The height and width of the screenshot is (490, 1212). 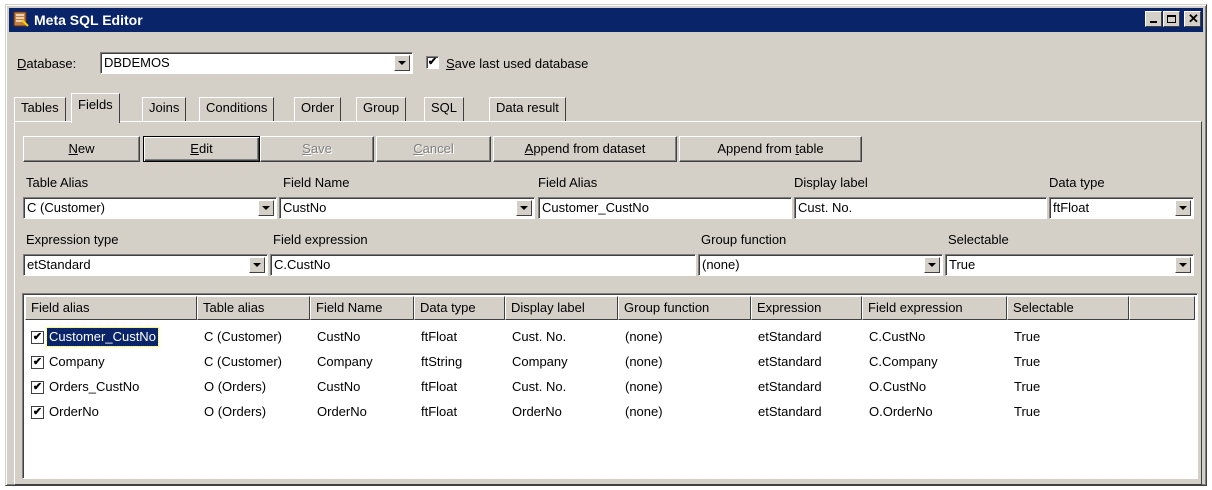 I want to click on selectable-combo: True, so click(x=1069, y=265).